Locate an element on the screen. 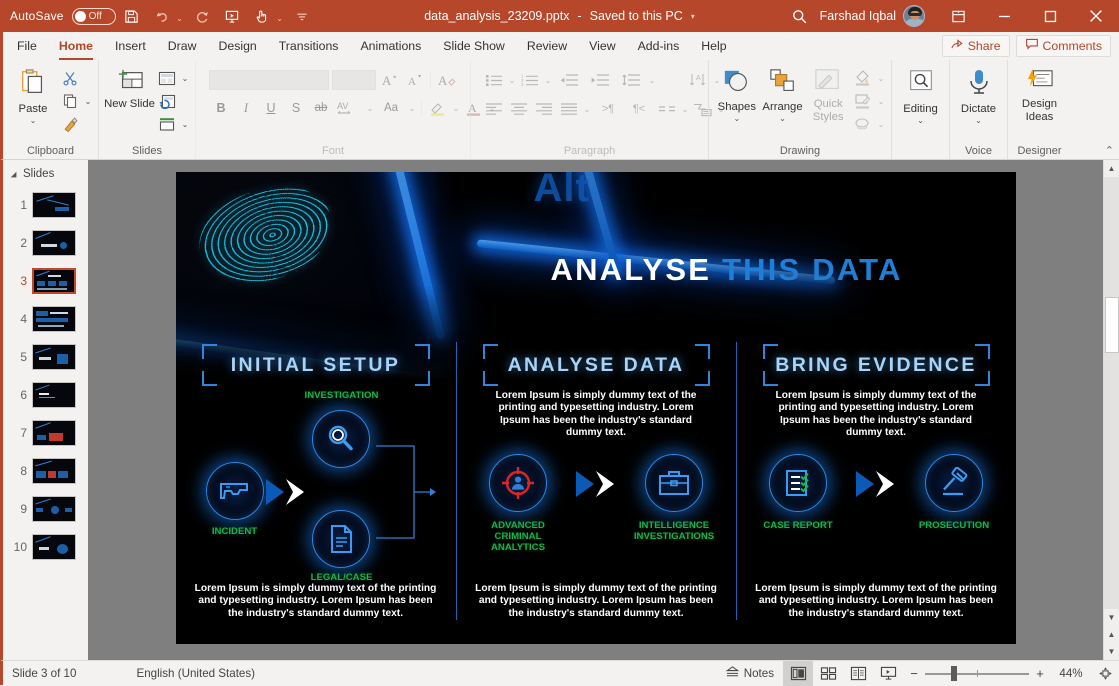 The image size is (1119, 686). scrollbar-track is located at coordinates (1111, 393).